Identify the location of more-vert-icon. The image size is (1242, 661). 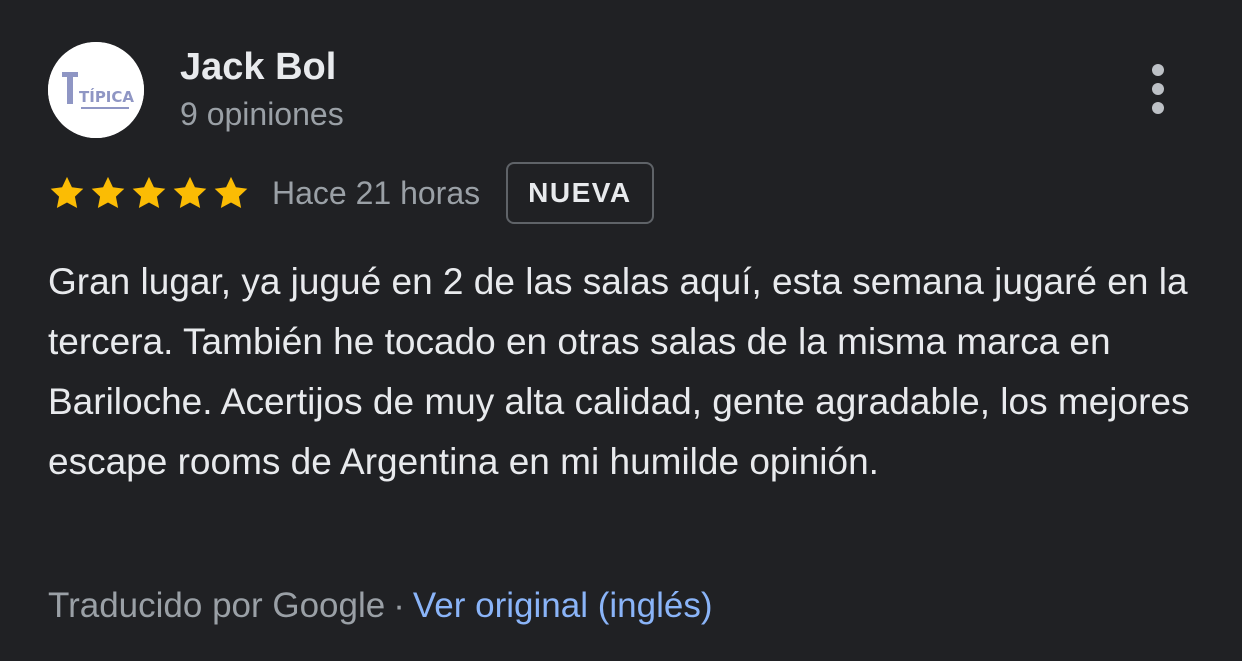
(1158, 70).